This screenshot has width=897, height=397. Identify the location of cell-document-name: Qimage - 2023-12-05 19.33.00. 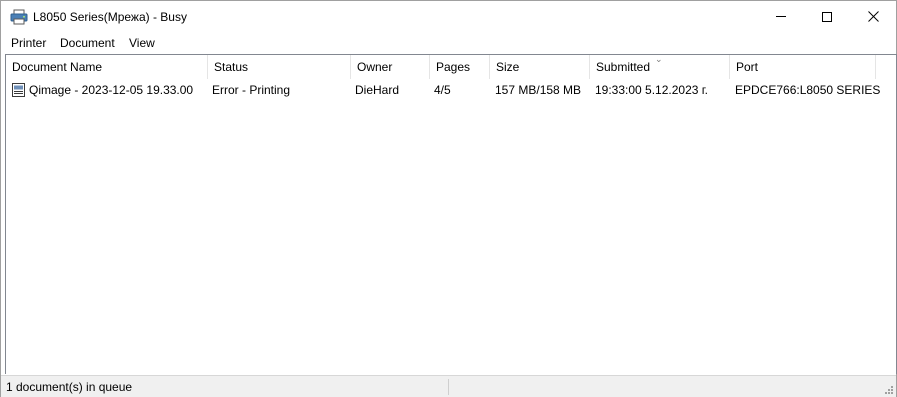
(111, 90).